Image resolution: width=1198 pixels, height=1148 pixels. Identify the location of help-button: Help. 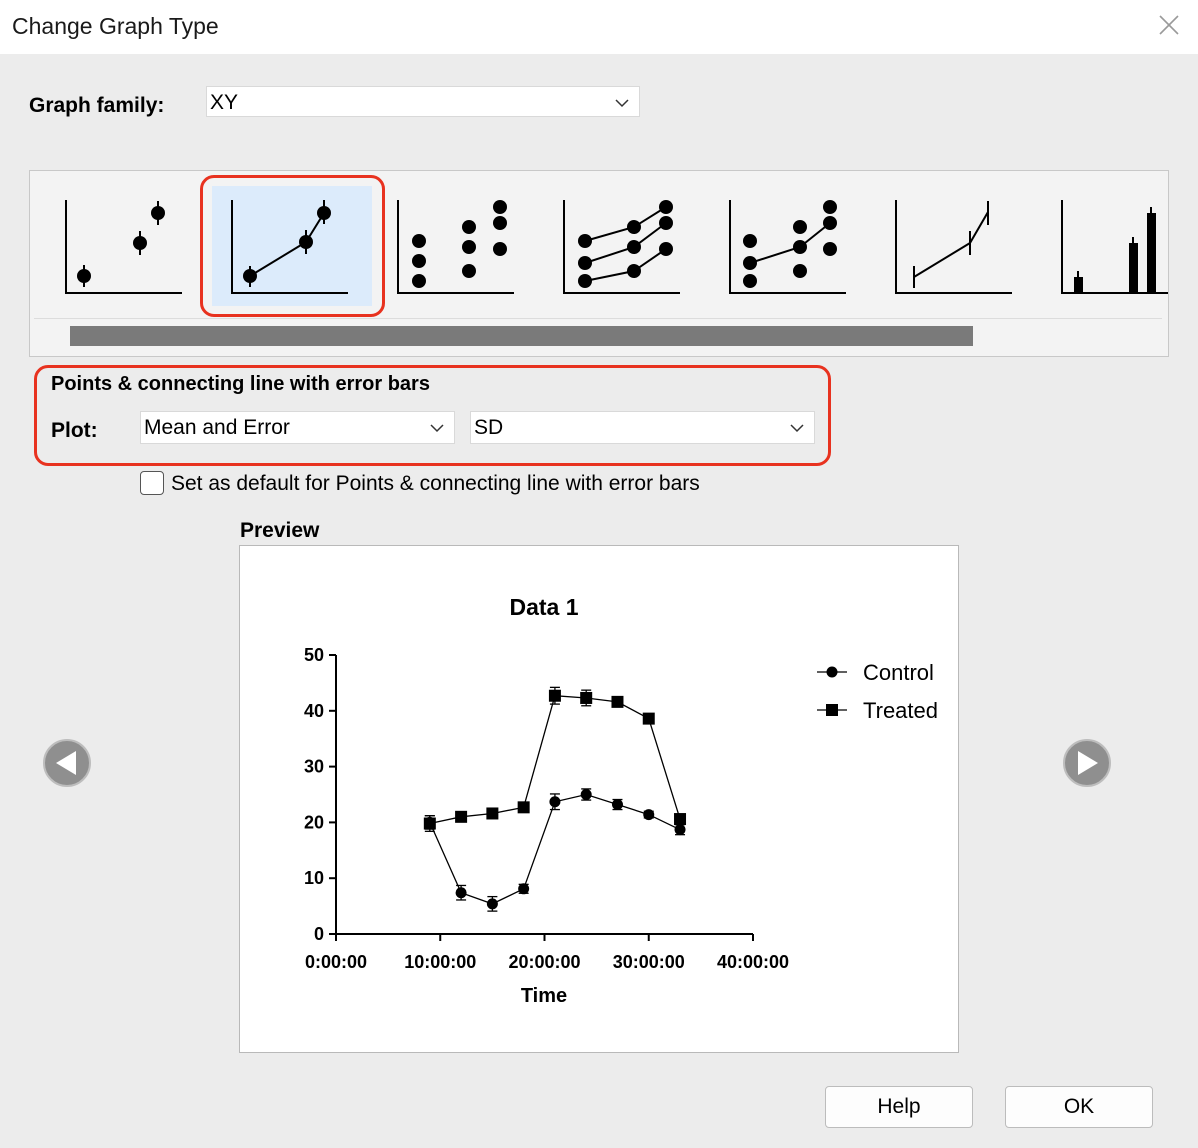
(899, 1107).